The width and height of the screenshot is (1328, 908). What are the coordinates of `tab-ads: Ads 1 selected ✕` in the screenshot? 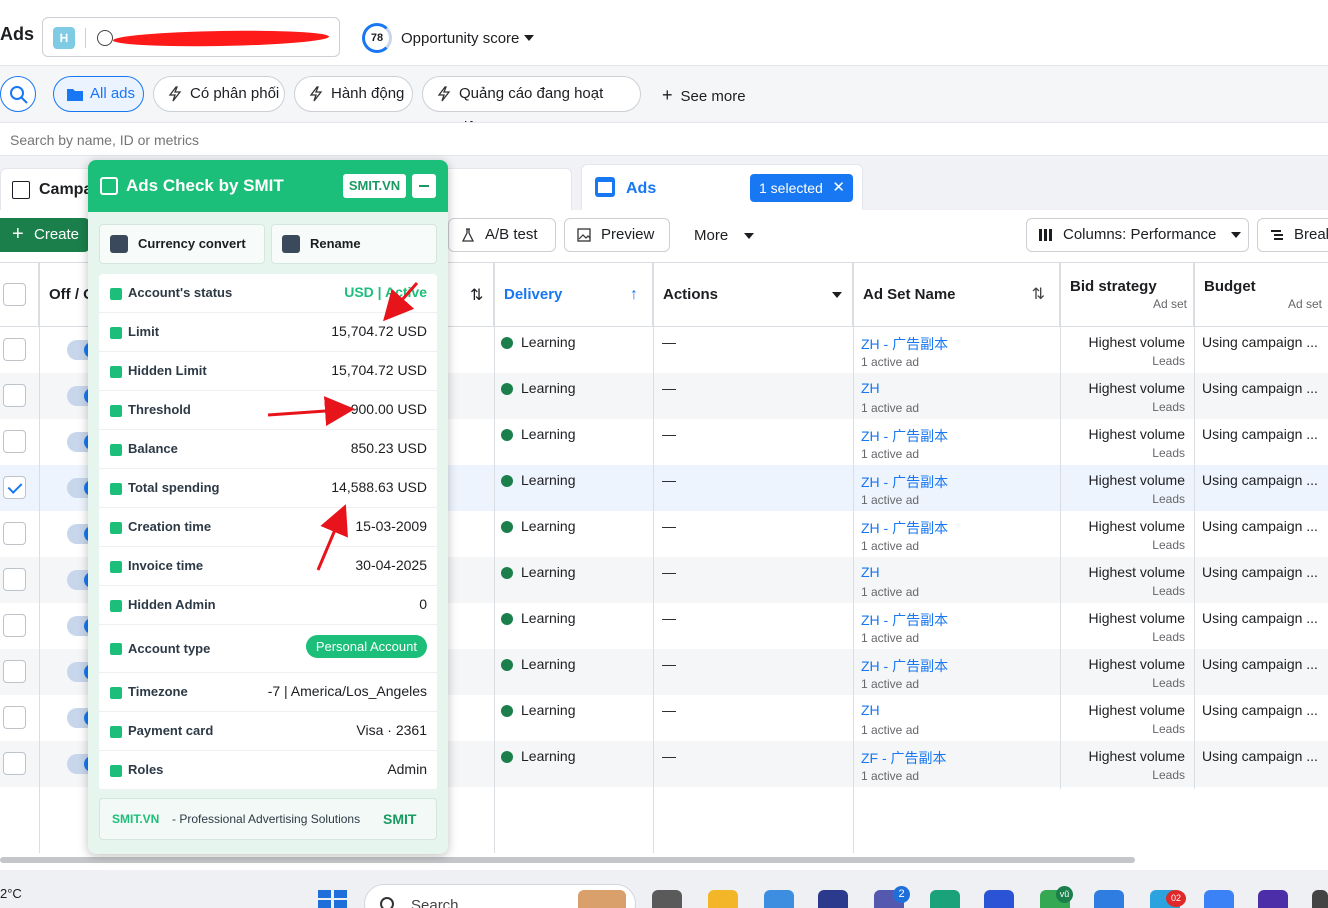 It's located at (722, 187).